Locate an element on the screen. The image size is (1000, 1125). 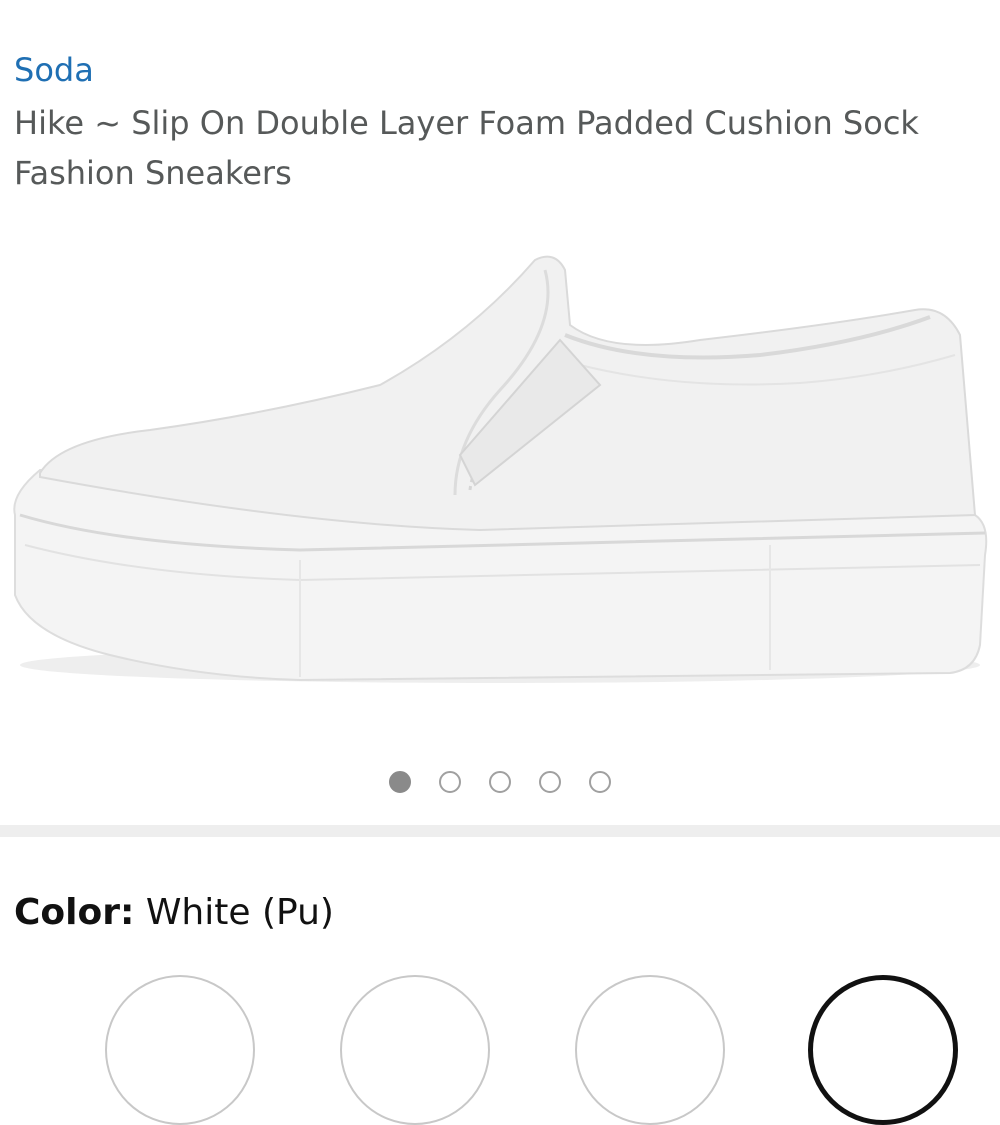
section-divider is located at coordinates (500, 831).